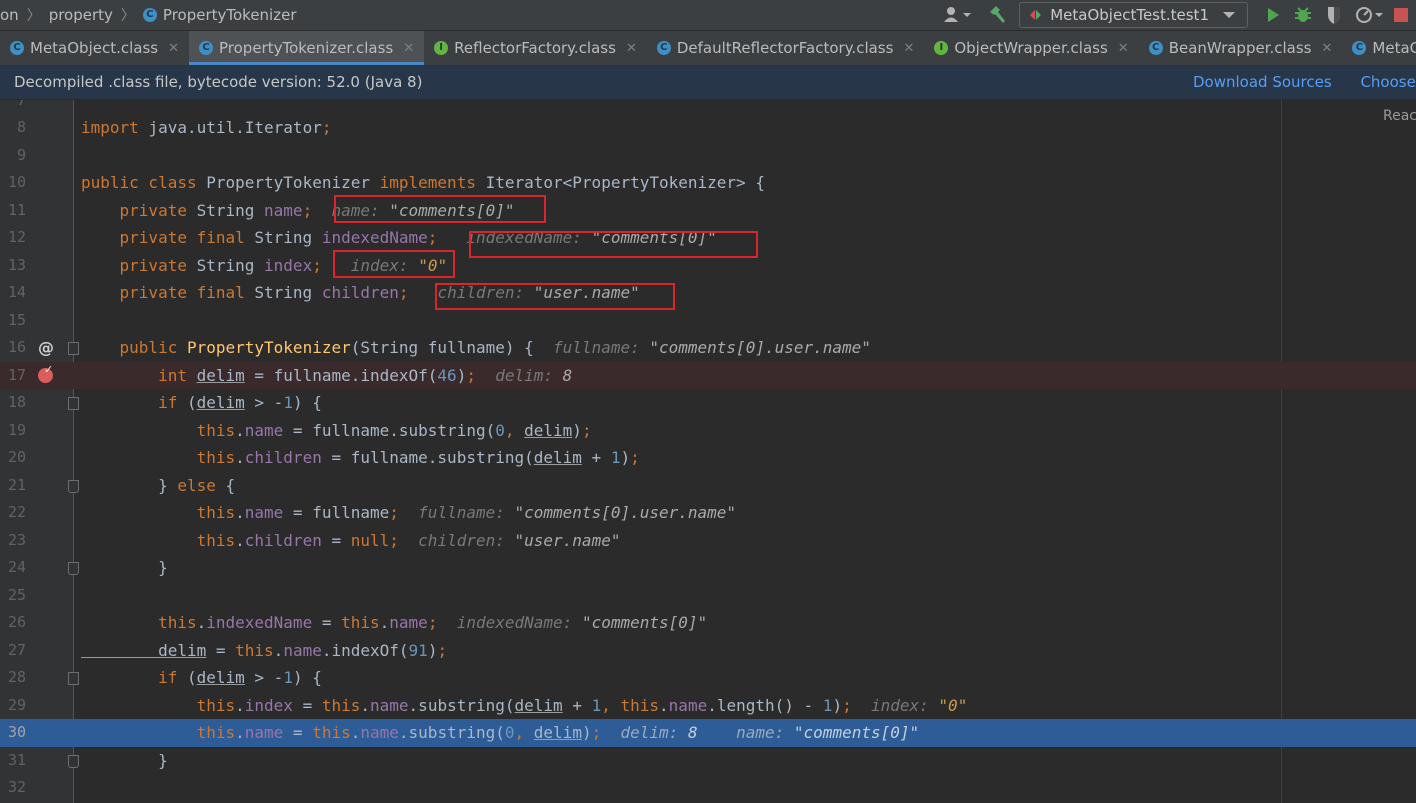  I want to click on breadcrumb: on 〉 property 〉 C PropertyTokenizer, so click(148, 15).